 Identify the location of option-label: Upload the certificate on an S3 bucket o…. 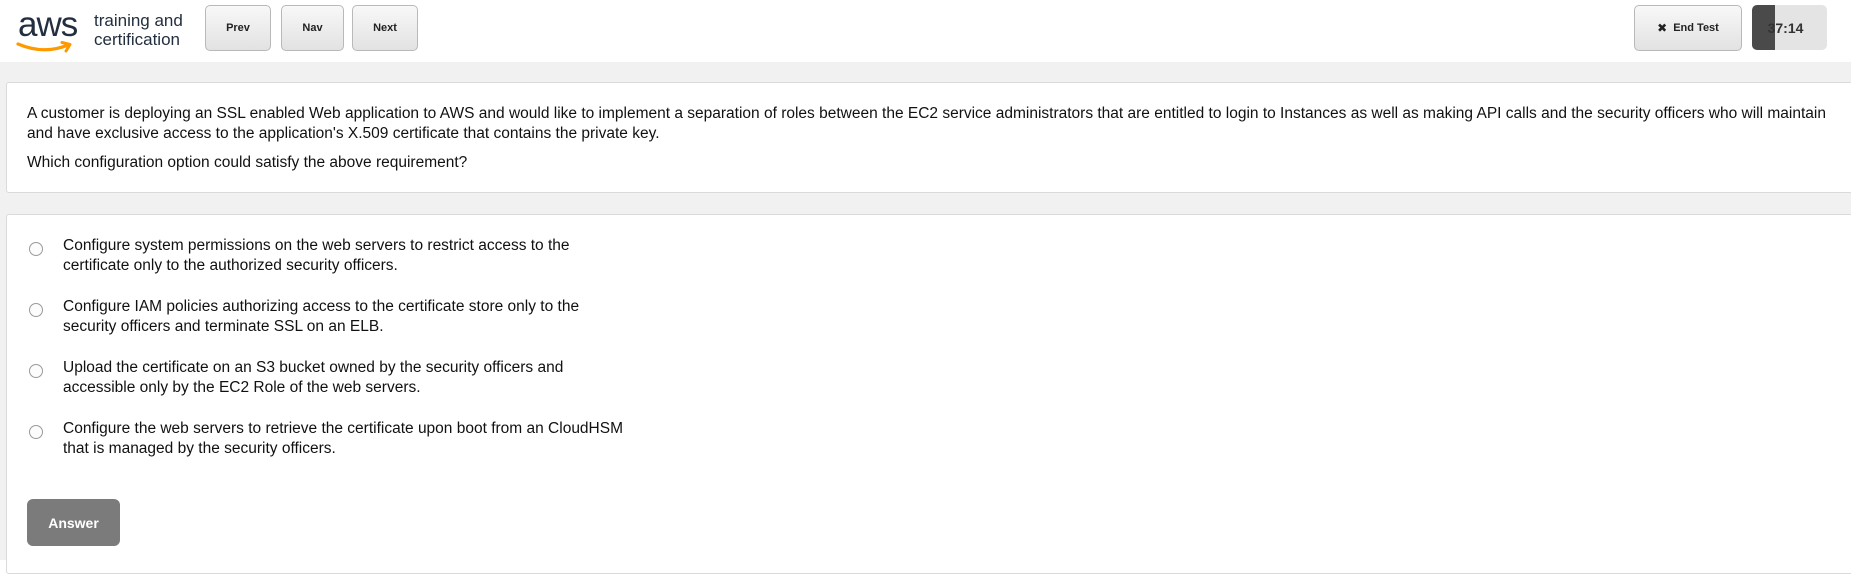
(343, 378).